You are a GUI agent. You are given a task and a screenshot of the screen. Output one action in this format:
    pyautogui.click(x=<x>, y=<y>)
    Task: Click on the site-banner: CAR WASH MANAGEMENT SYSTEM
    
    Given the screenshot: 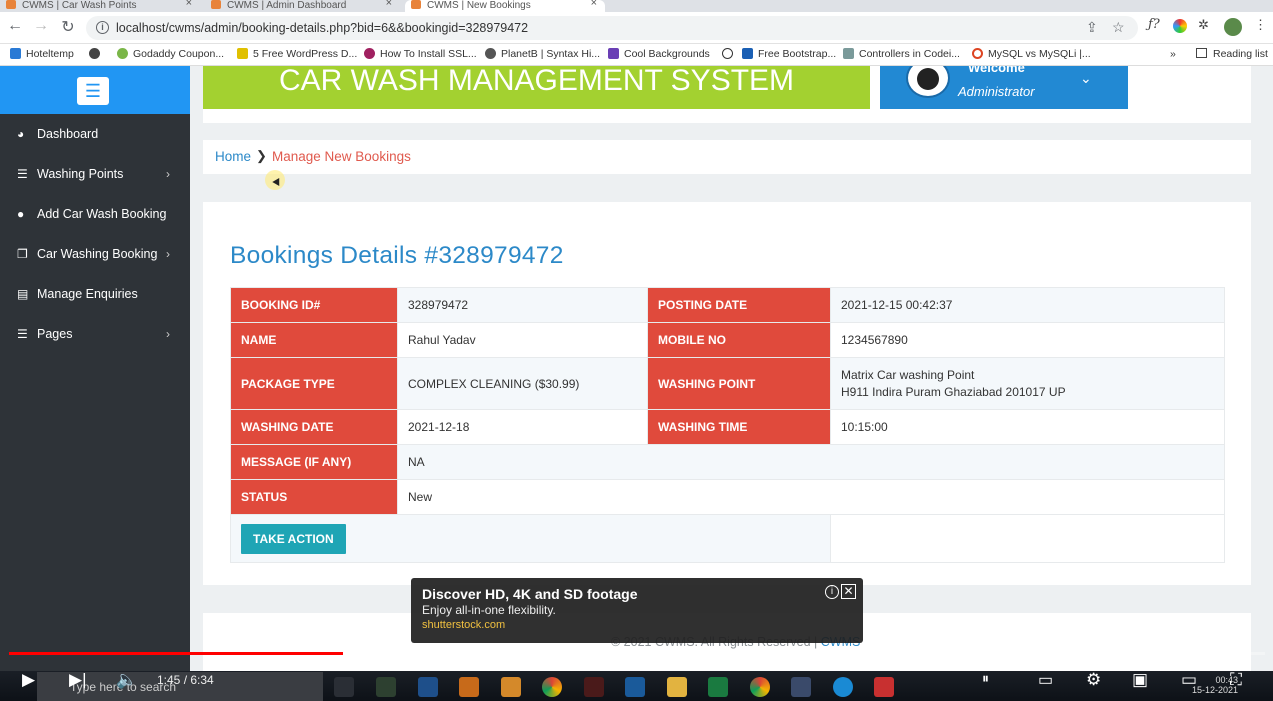 What is the action you would take?
    pyautogui.click(x=536, y=87)
    